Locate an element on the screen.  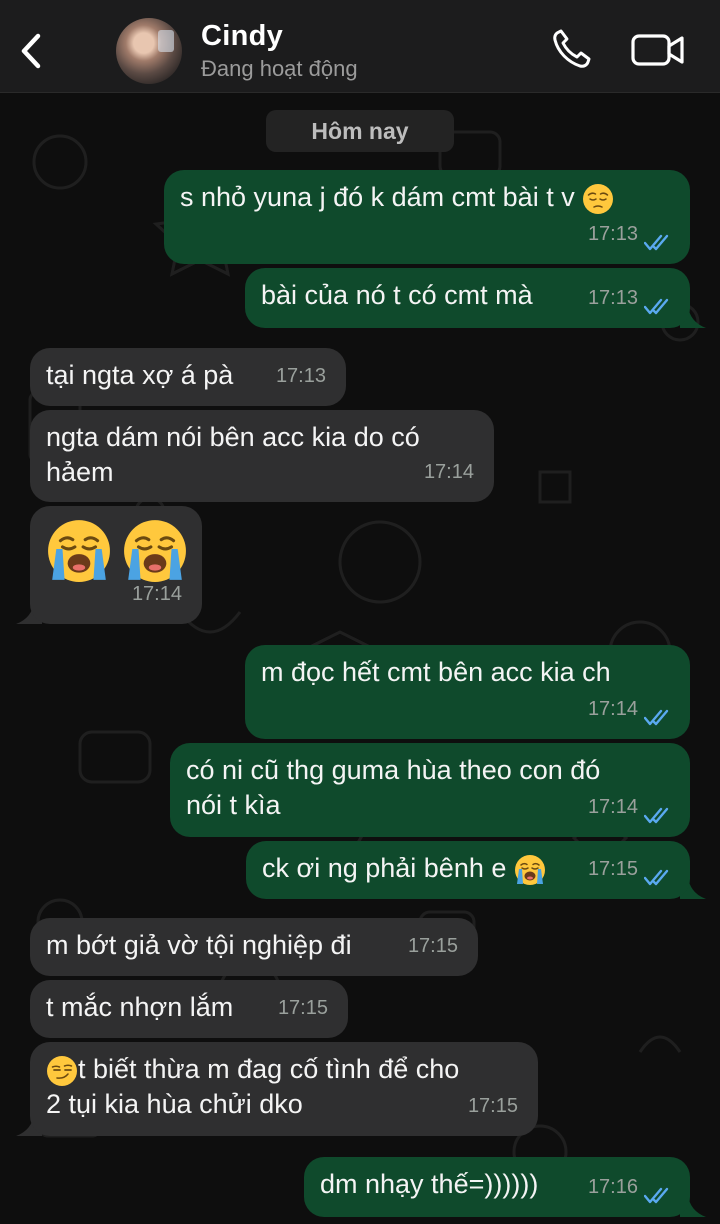
outgoing-message: dm nhạy thế=)))))) 17:16 is located at coordinates (497, 1187).